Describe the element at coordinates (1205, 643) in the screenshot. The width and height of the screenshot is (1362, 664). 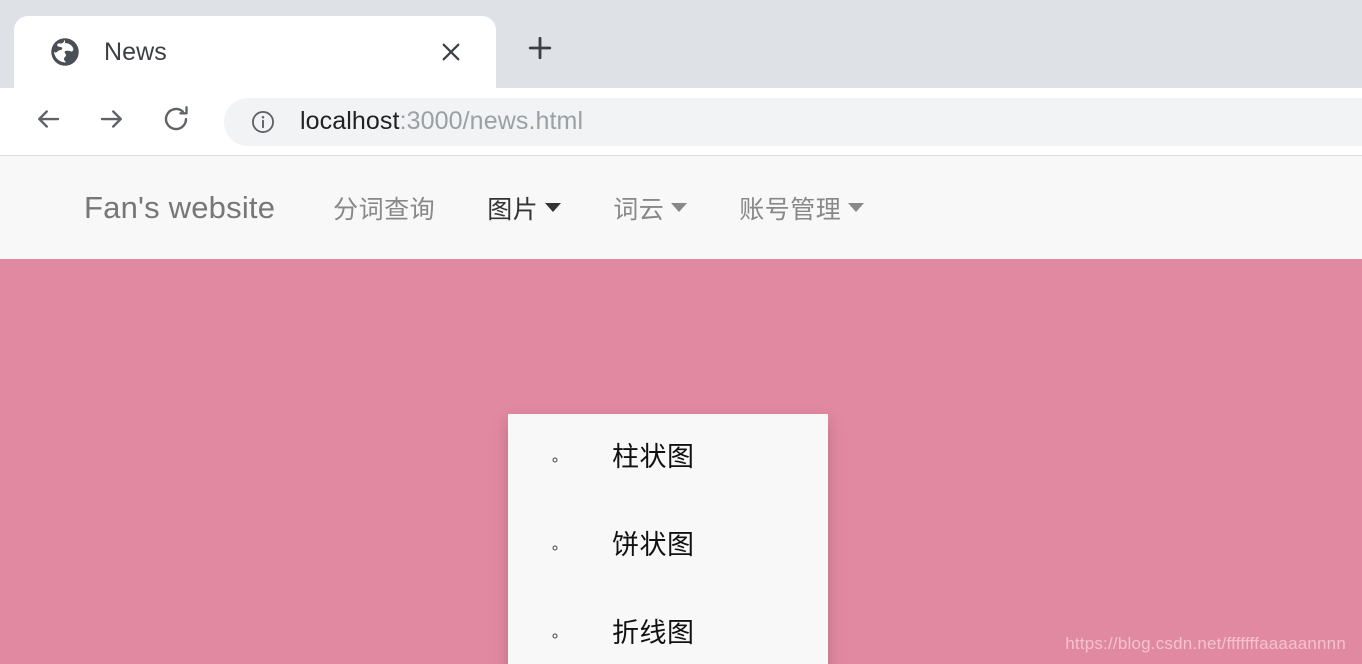
I see `watermark: https://blog.csdn.net/fffffffaaaaannnn` at that location.